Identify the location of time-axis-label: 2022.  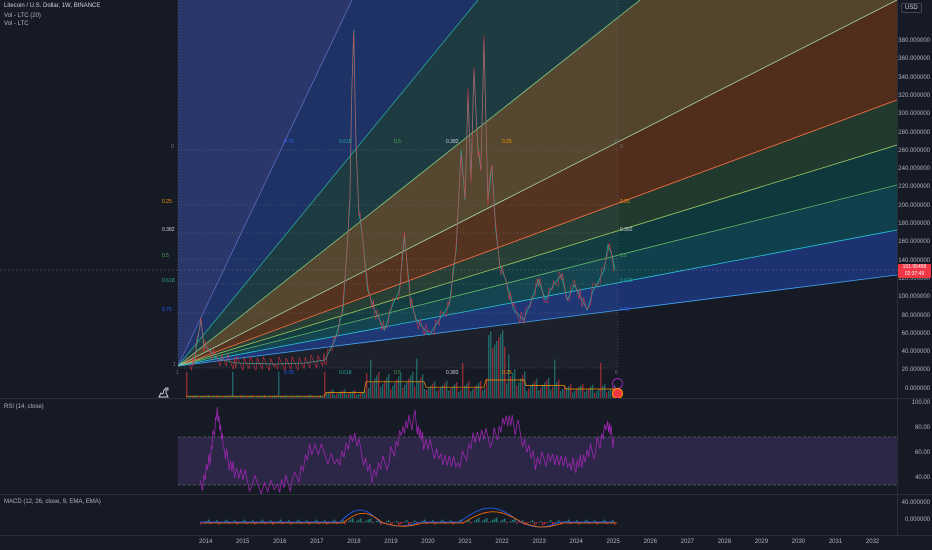
(502, 542).